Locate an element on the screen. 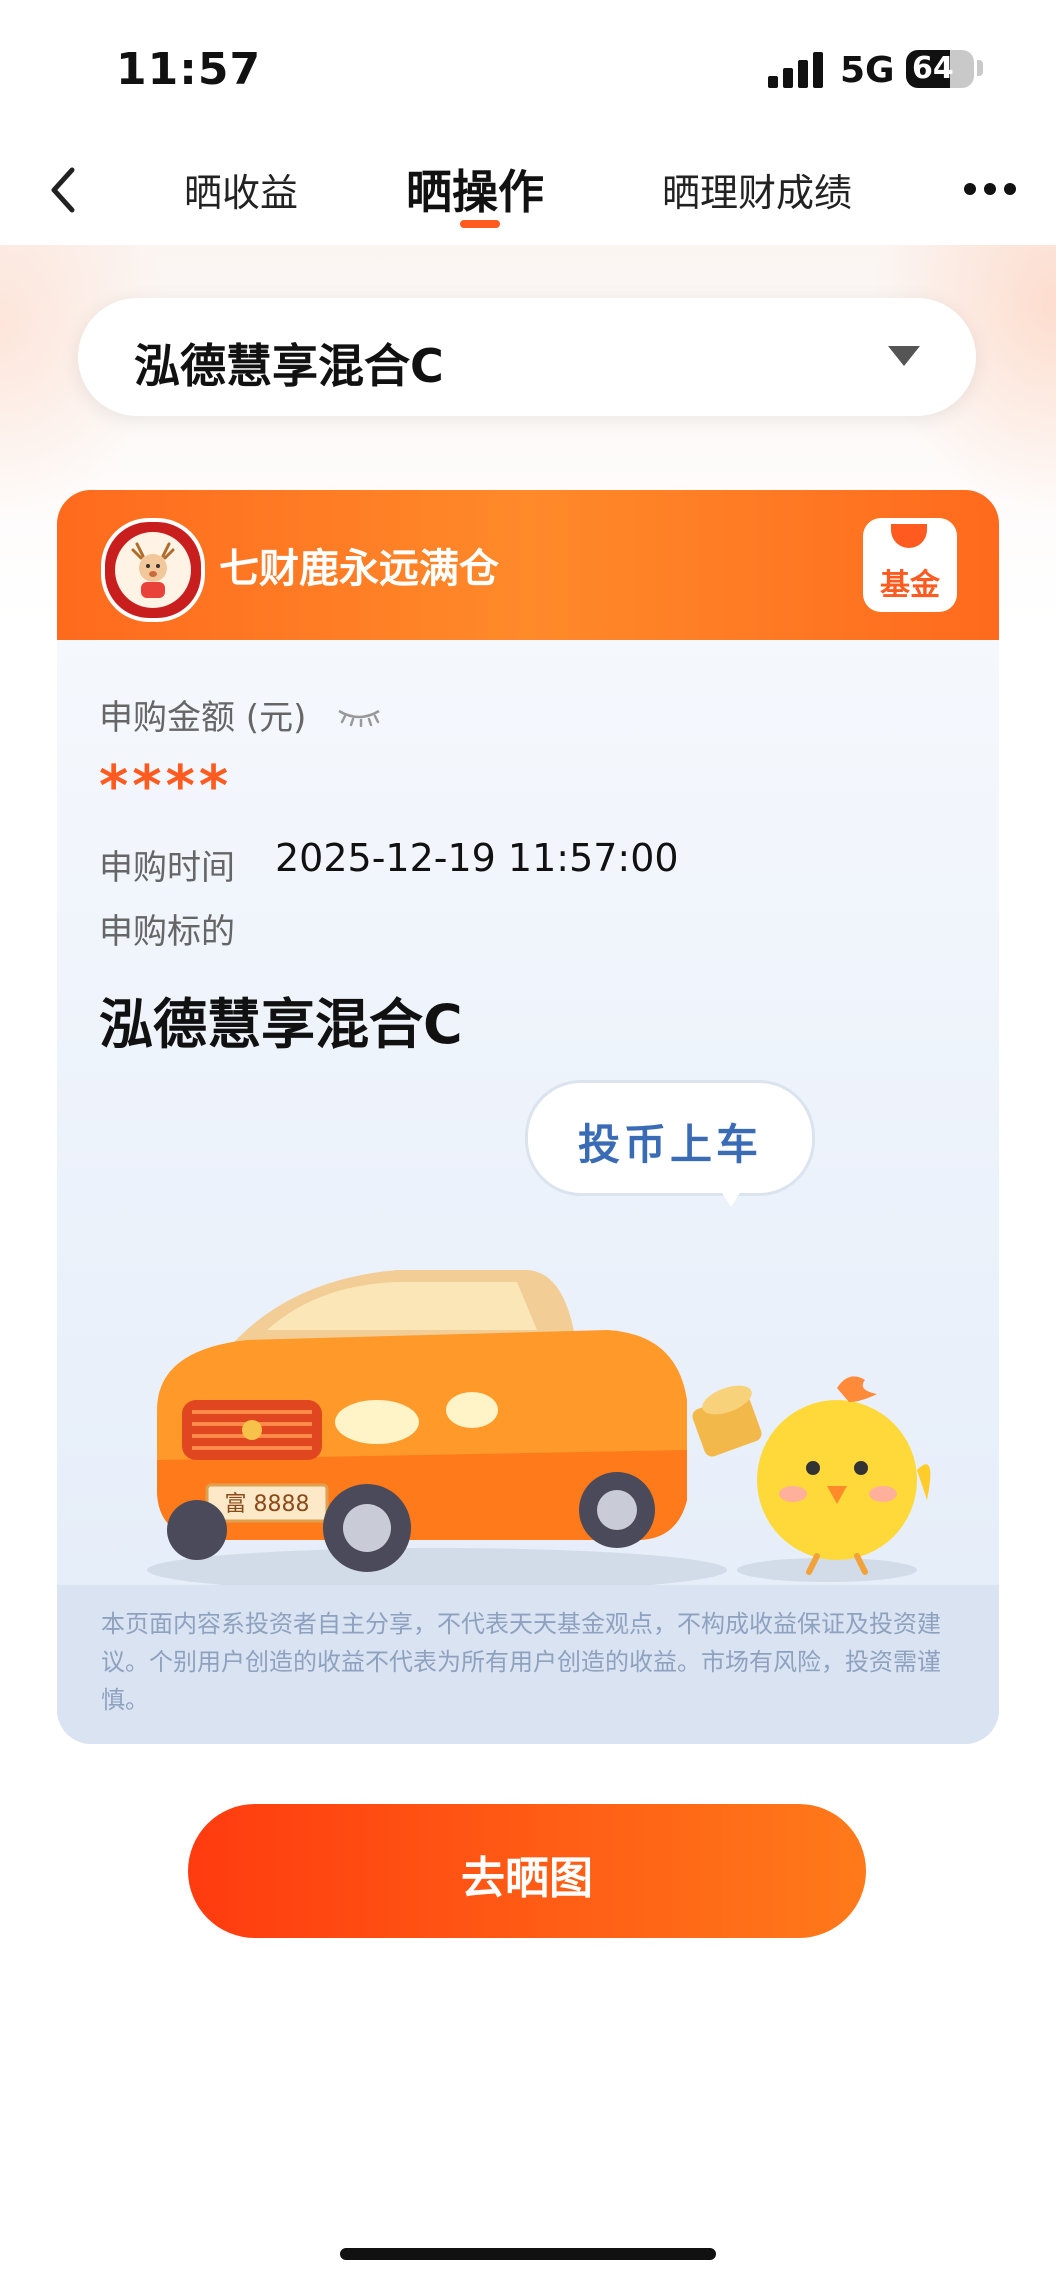 Image resolution: width=1056 pixels, height=2284 pixels. car-chick-illustration: 富 8888 is located at coordinates (539, 1431).